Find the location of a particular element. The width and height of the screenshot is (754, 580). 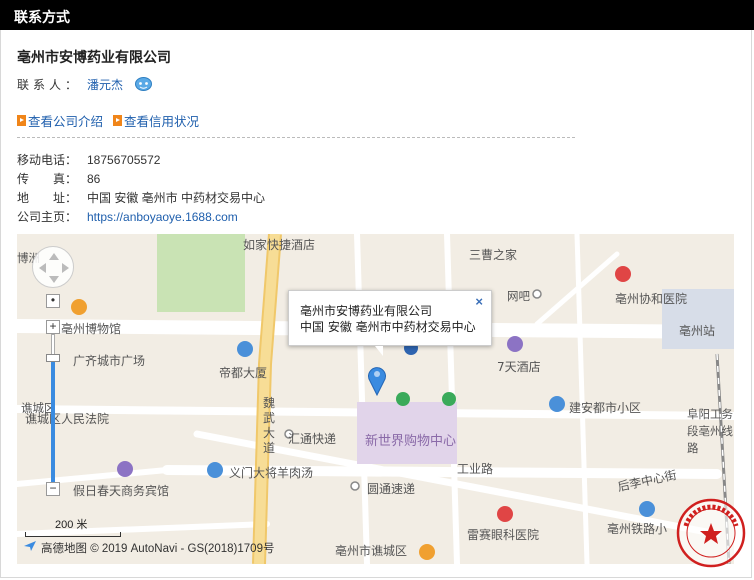

map-info-popup: 亳州市安博药业有限公司 中国 安徽 亳州市中药材交易中心 × is located at coordinates (390, 323).